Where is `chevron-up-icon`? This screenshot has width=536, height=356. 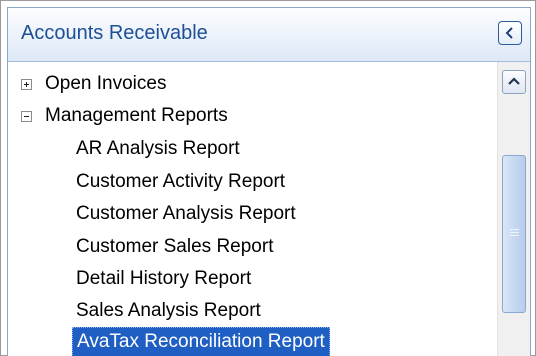
chevron-up-icon is located at coordinates (514, 81).